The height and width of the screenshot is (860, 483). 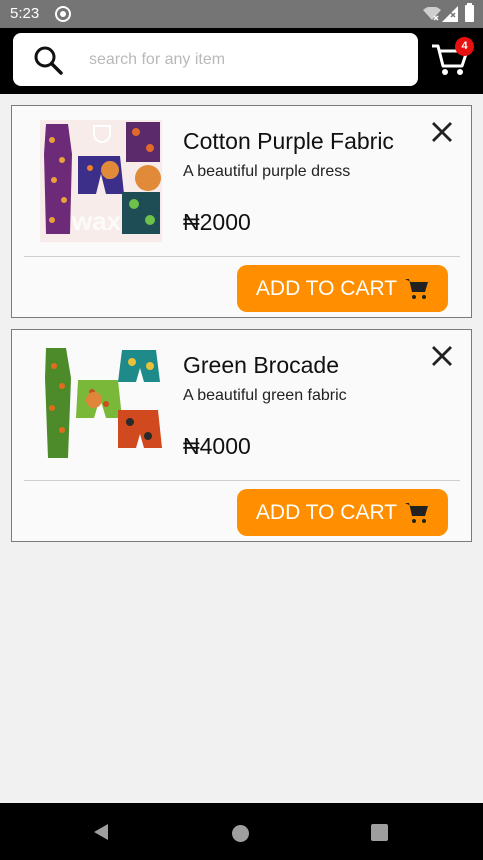 What do you see at coordinates (288, 141) in the screenshot?
I see `product-title: Cotton Purple Fabric` at bounding box center [288, 141].